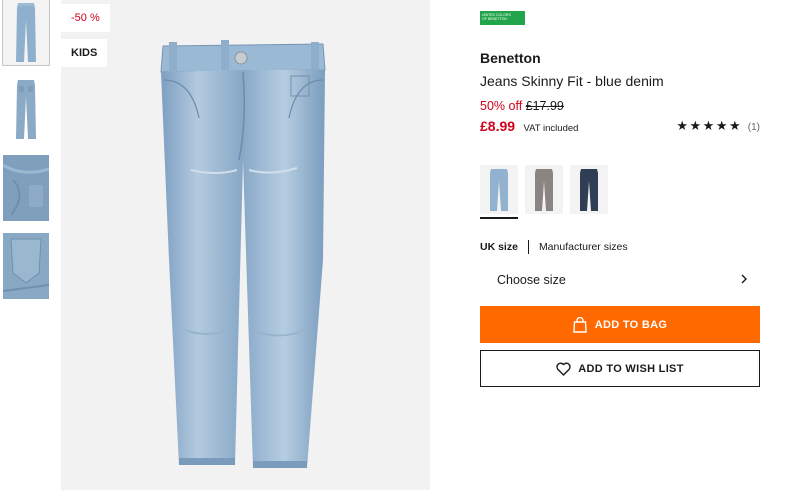  I want to click on current-price: £8.99, so click(498, 126).